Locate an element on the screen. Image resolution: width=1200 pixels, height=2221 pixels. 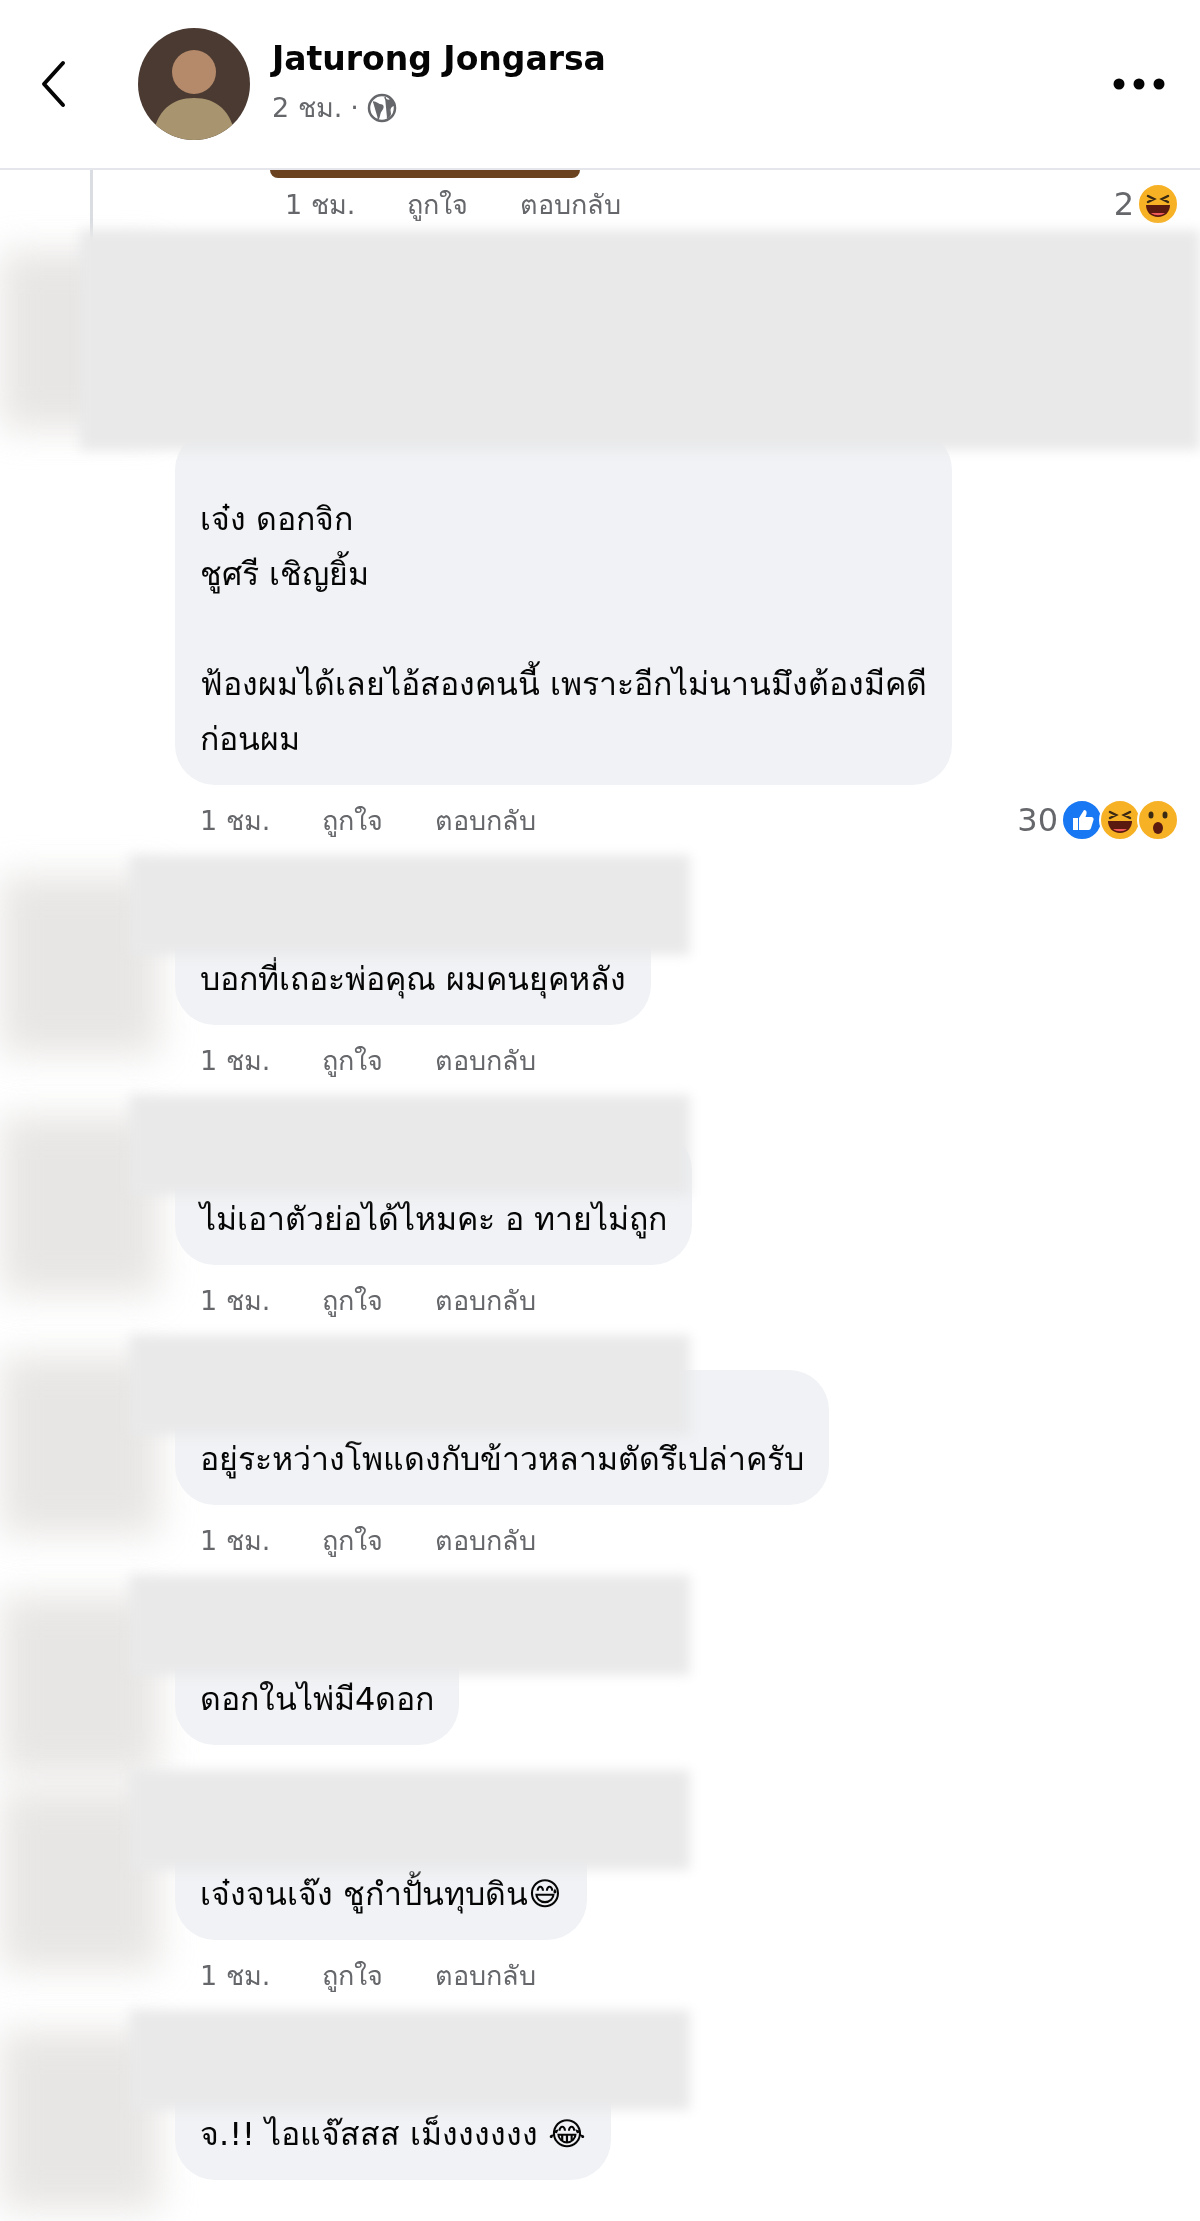
comment-text: เจ๋งจนเจ๊ง ชูกำปั้นทุบดิน😅 is located at coordinates (381, 1894).